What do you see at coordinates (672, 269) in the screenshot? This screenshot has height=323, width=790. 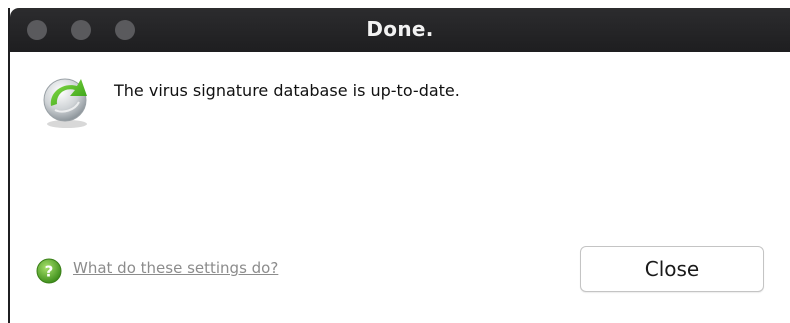 I see `close-button: Close` at bounding box center [672, 269].